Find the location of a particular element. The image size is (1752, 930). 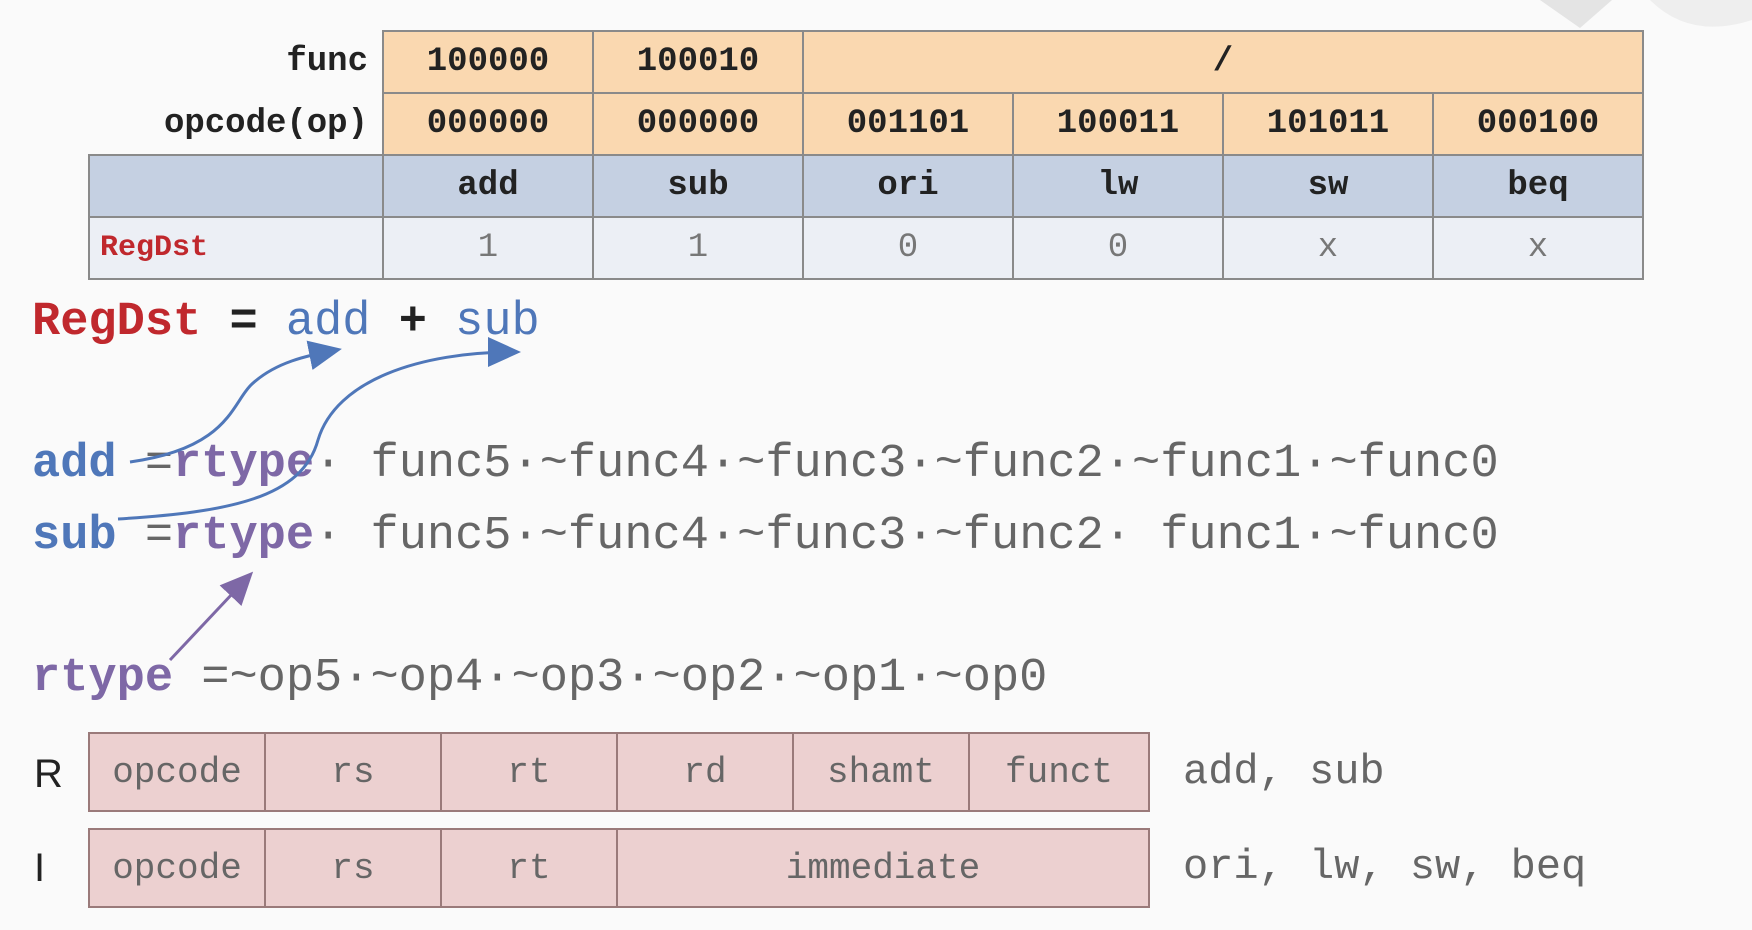

r-field-rt: rt is located at coordinates (530, 772).